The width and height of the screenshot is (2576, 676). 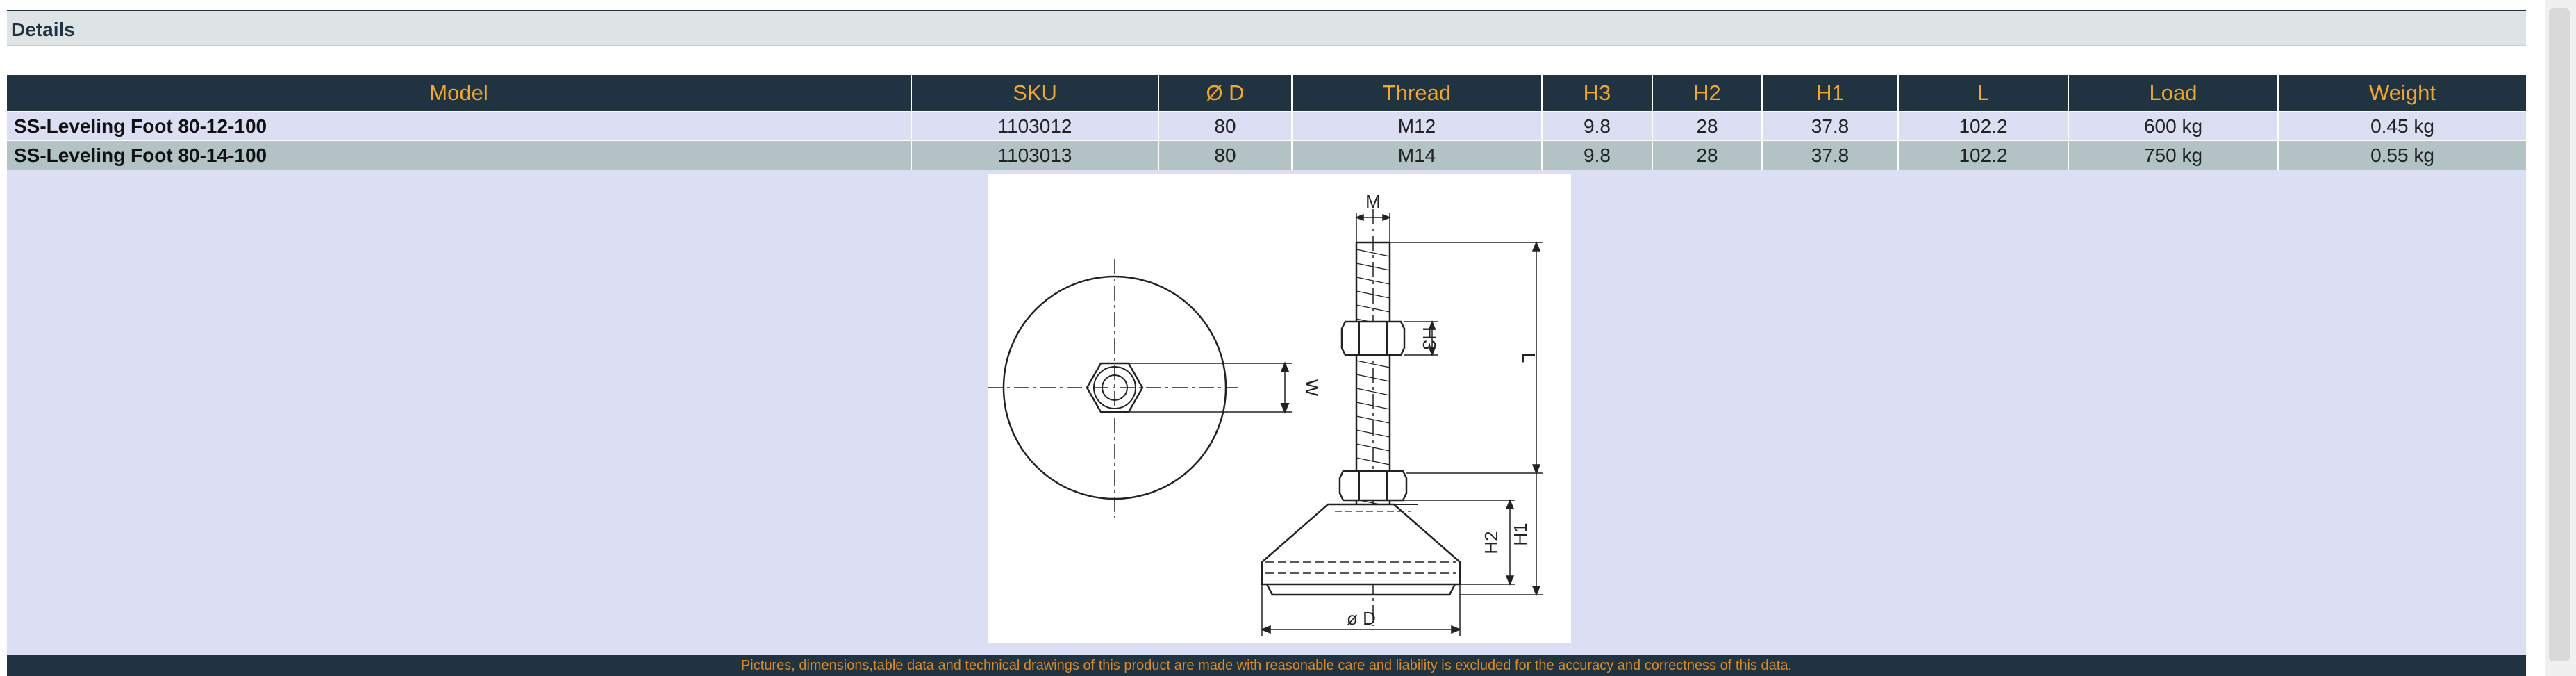 I want to click on dim-label-m: M, so click(x=1373, y=202).